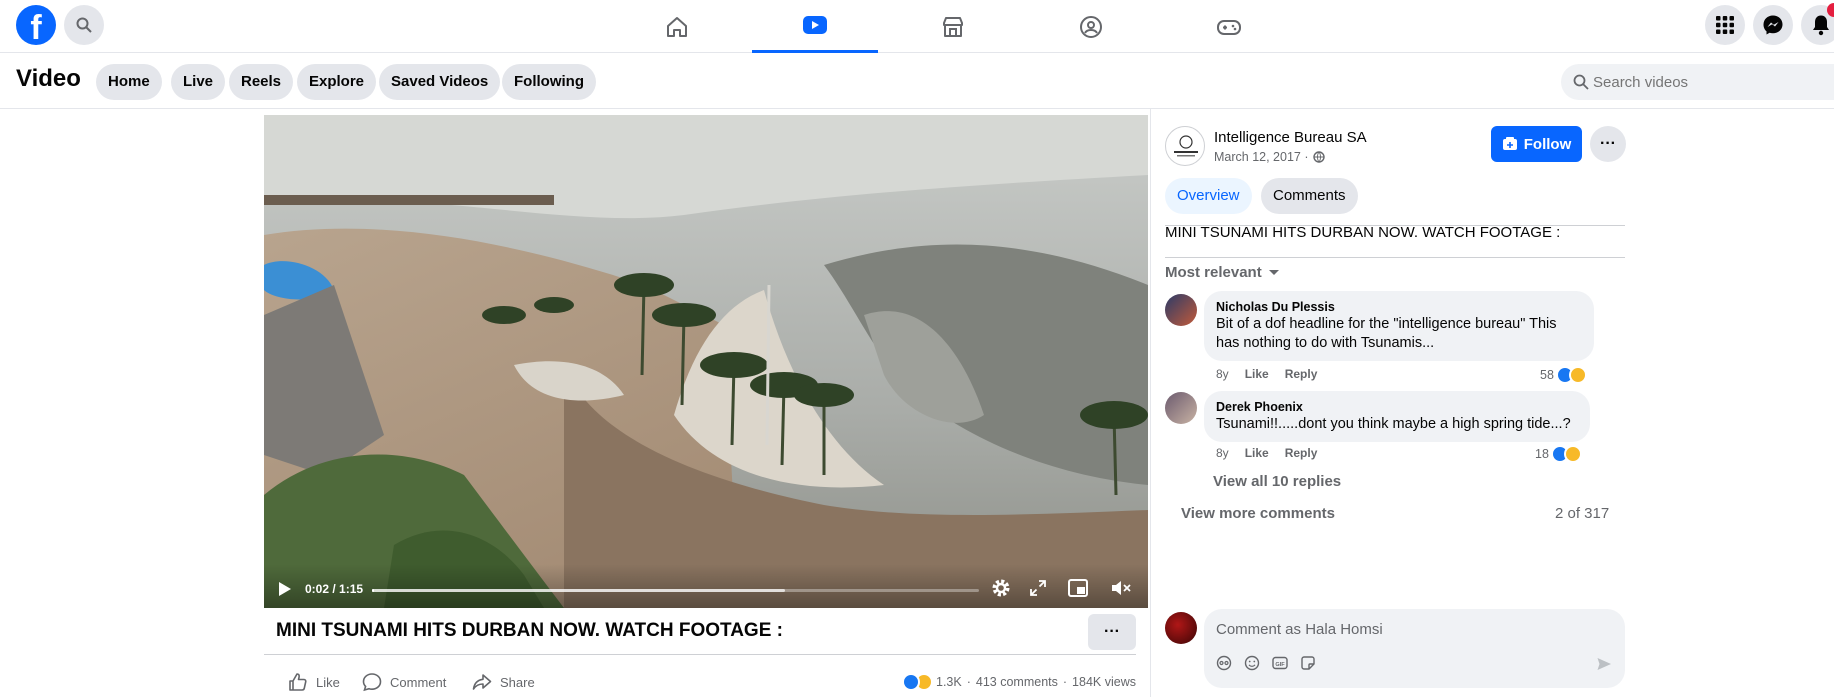  I want to click on gif-icon: GIF, so click(1280, 663).